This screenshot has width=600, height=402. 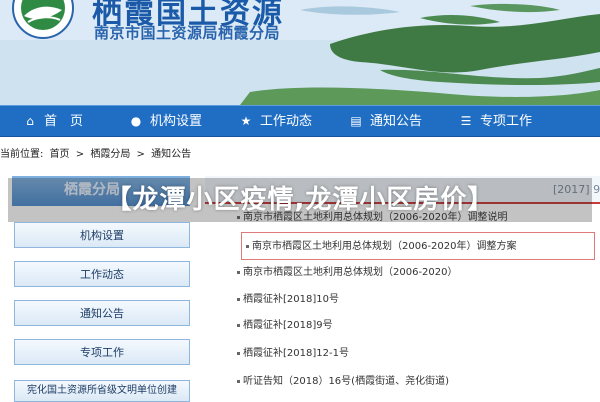 I want to click on notice-item: 南京市栖霞区土地利用总体规划（2006-2020）, so click(x=347, y=273).